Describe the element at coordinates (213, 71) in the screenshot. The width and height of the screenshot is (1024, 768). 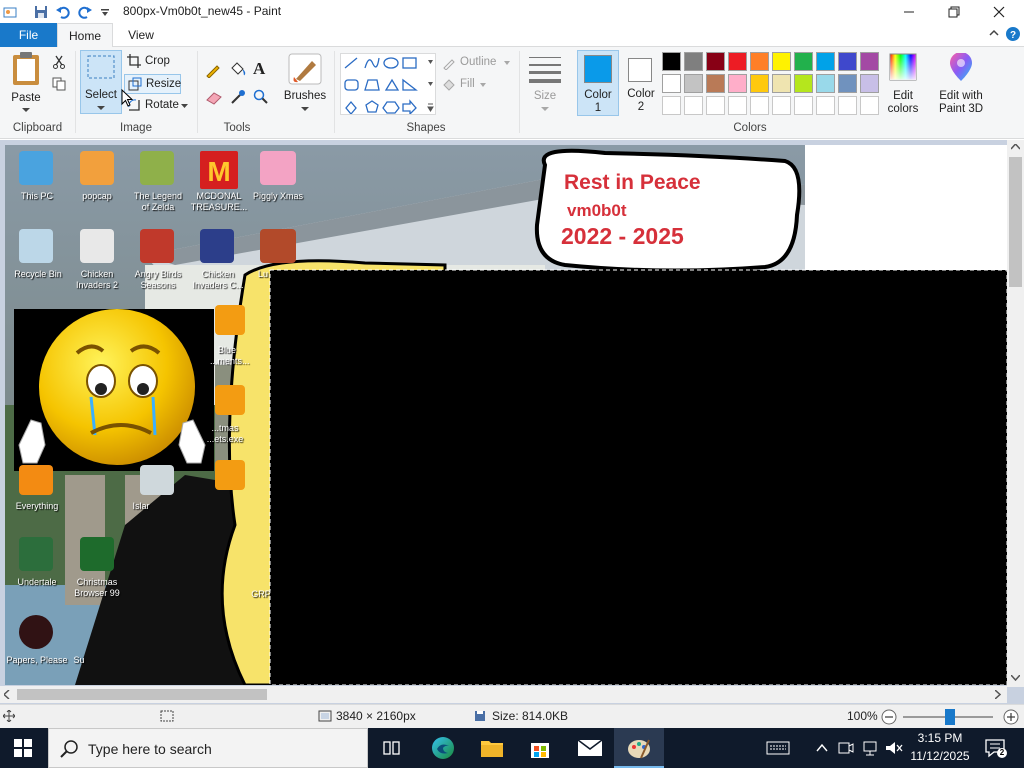
I see `pencil-icon` at that location.